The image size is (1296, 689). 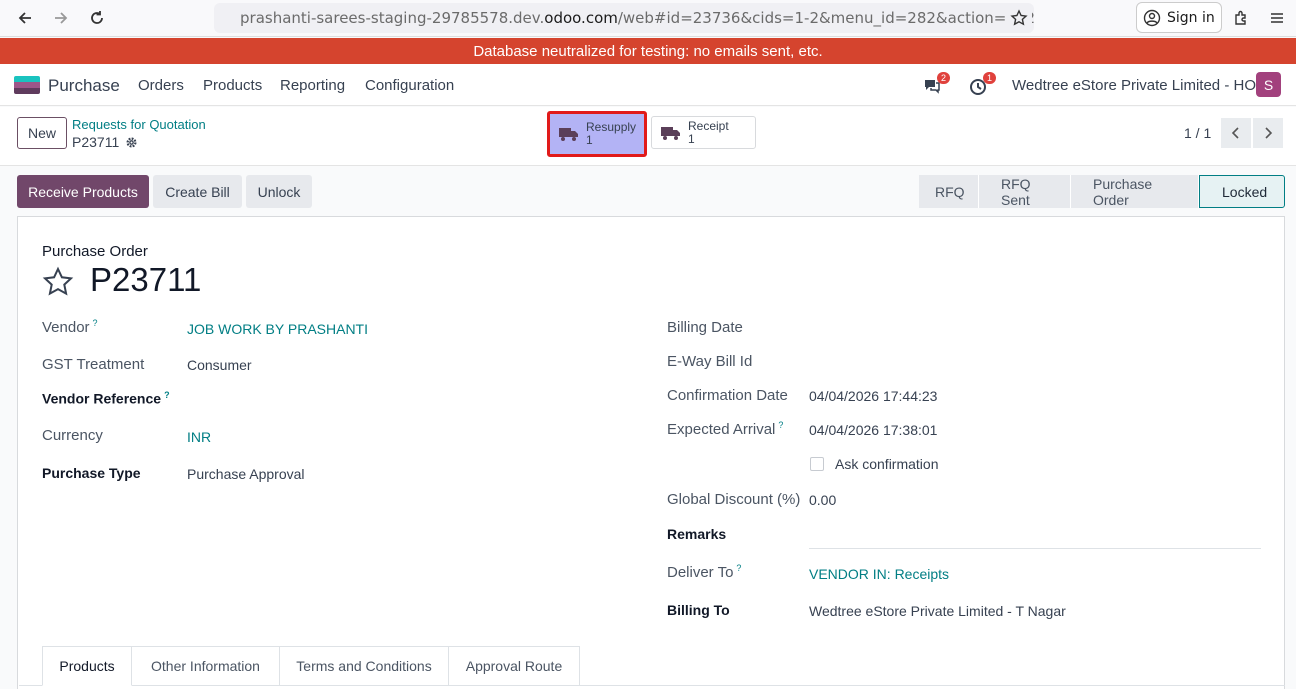 What do you see at coordinates (87, 666) in the screenshot?
I see `tab-products: Products` at bounding box center [87, 666].